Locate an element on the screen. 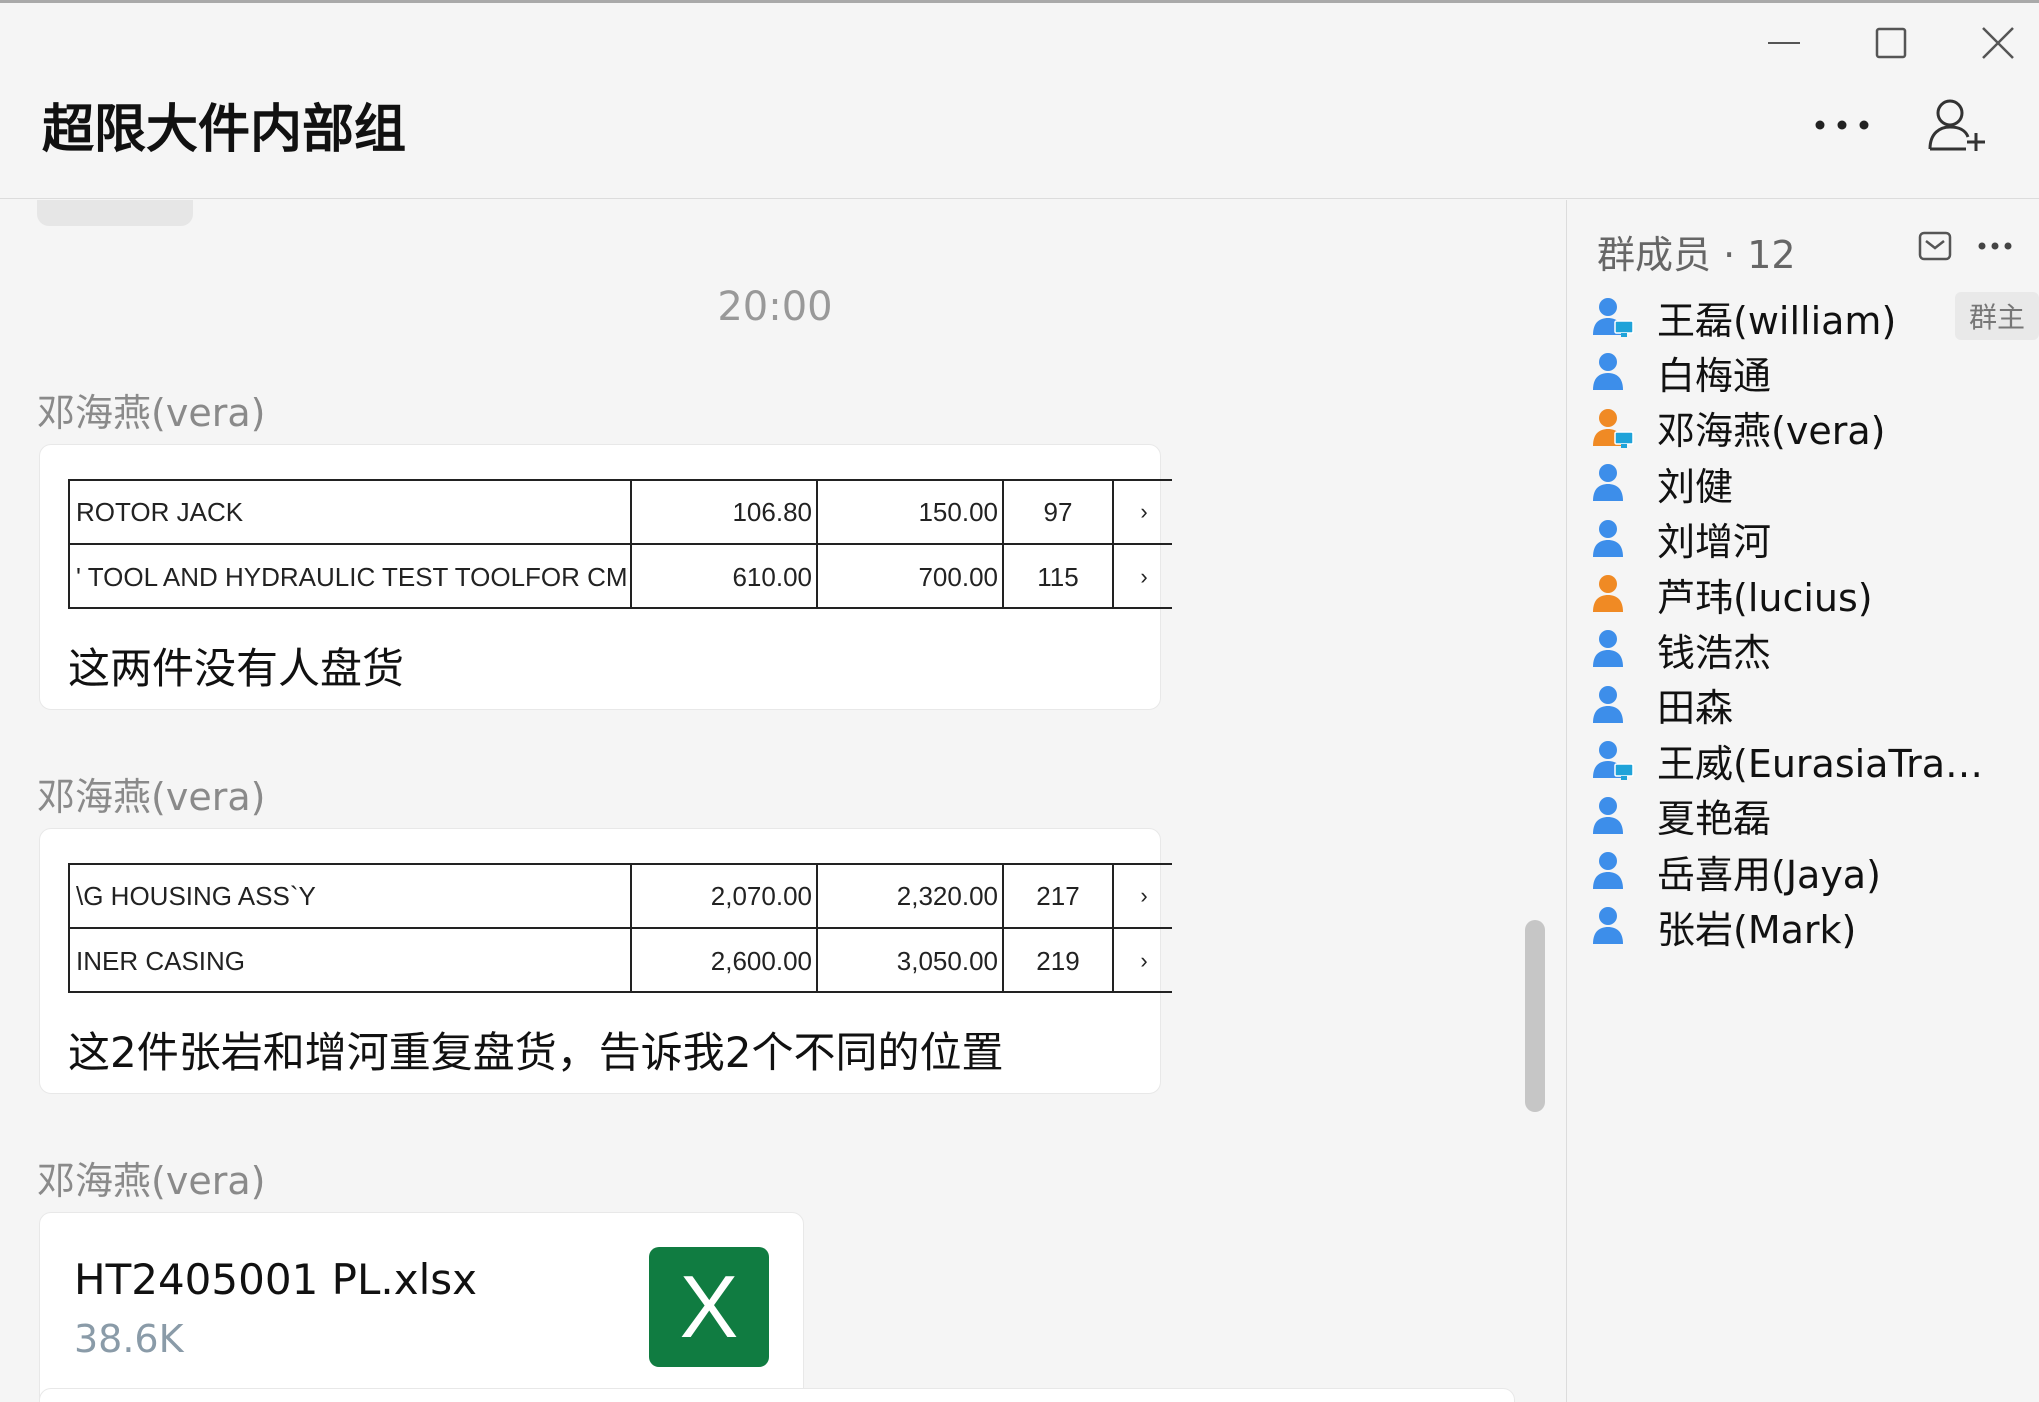  table-cell: 219 is located at coordinates (1057, 960).